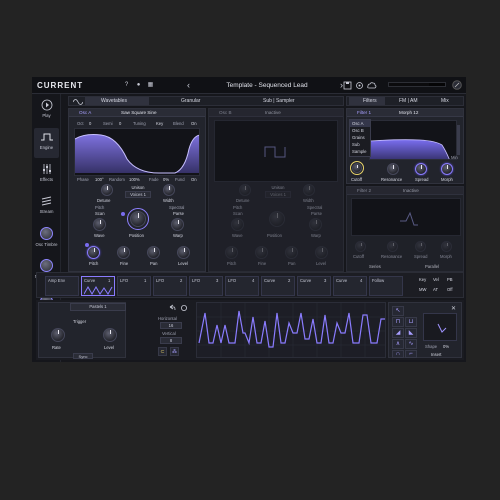 The height and width of the screenshot is (500, 500). What do you see at coordinates (411, 354) in the screenshot?
I see `shape-step-icon: ⌐` at bounding box center [411, 354].